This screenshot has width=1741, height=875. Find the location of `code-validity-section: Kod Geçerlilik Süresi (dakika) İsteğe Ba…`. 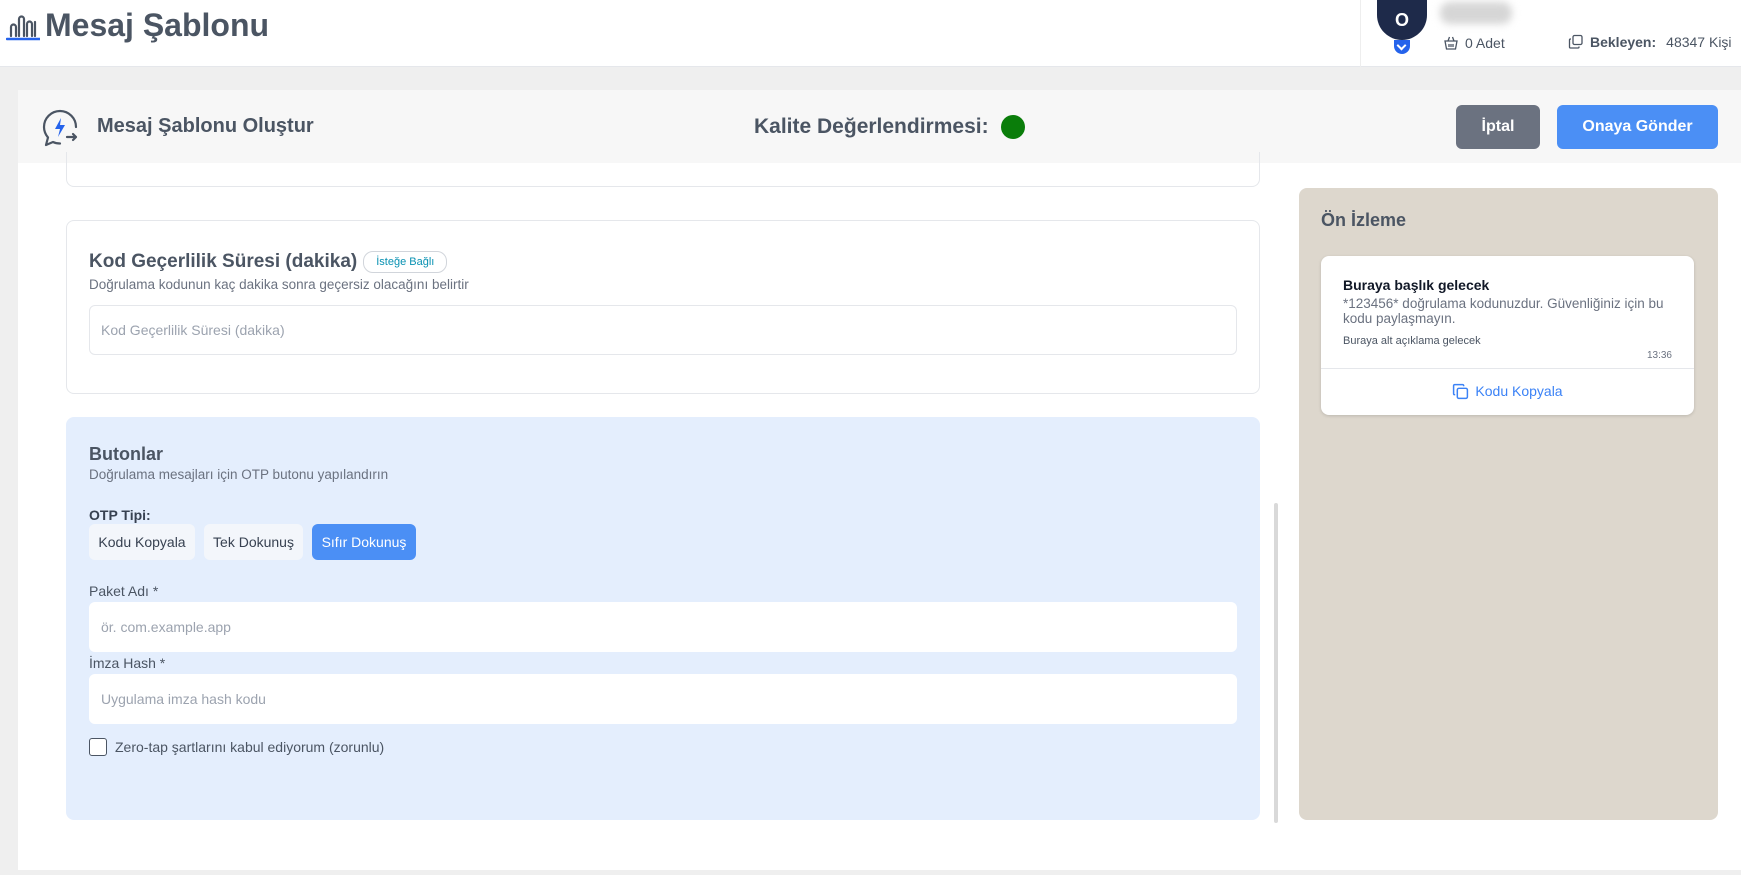

code-validity-section: Kod Geçerlilik Süresi (dakika) İsteğe Ba… is located at coordinates (663, 307).